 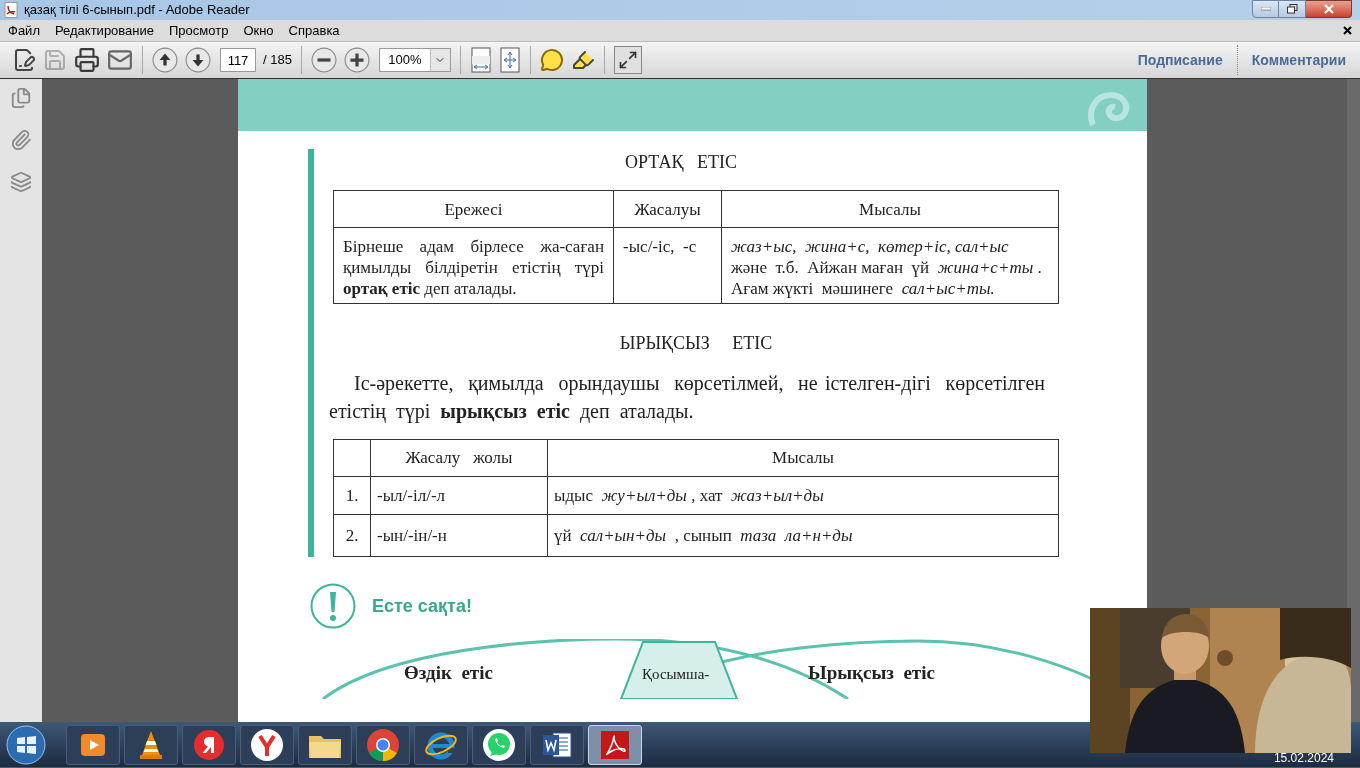 What do you see at coordinates (238, 60) in the screenshot?
I see `page-number-field: 117` at bounding box center [238, 60].